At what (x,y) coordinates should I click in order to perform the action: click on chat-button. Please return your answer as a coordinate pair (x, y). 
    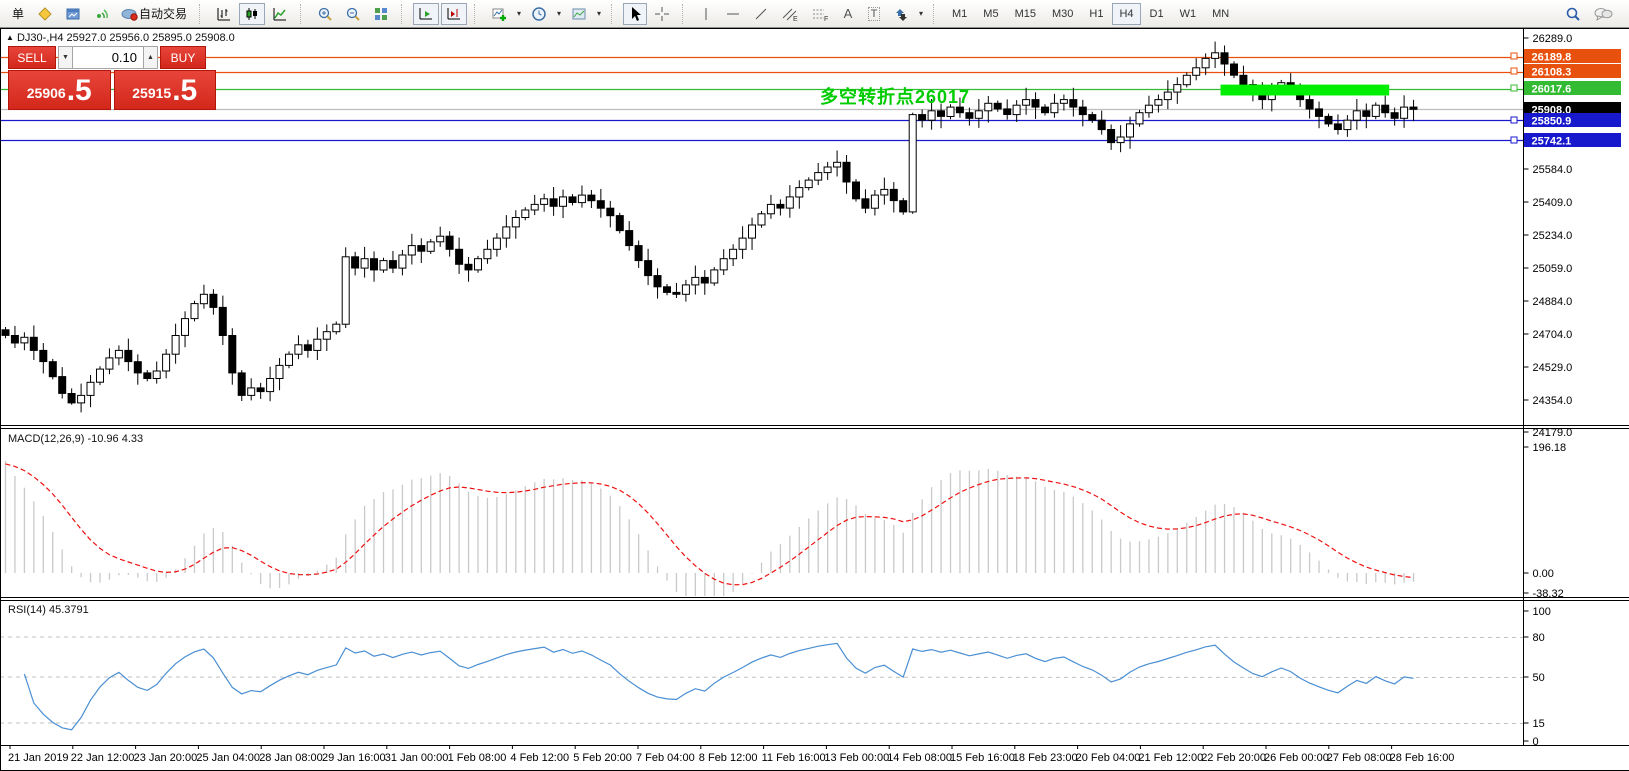
    Looking at the image, I should click on (1603, 14).